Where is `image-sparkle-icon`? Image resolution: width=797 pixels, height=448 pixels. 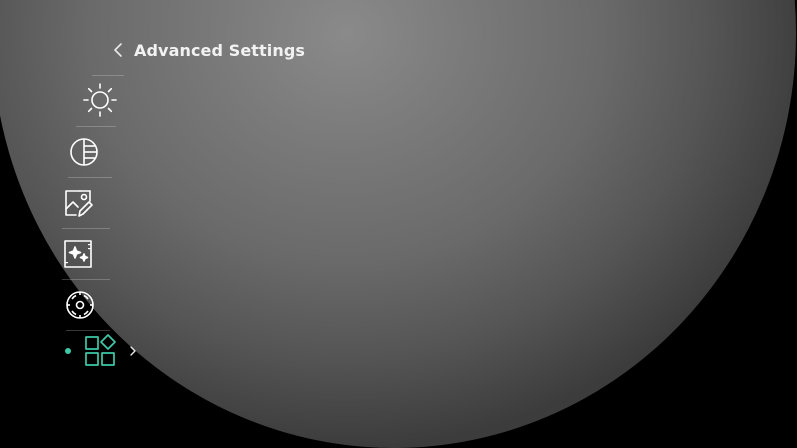 image-sparkle-icon is located at coordinates (78, 254).